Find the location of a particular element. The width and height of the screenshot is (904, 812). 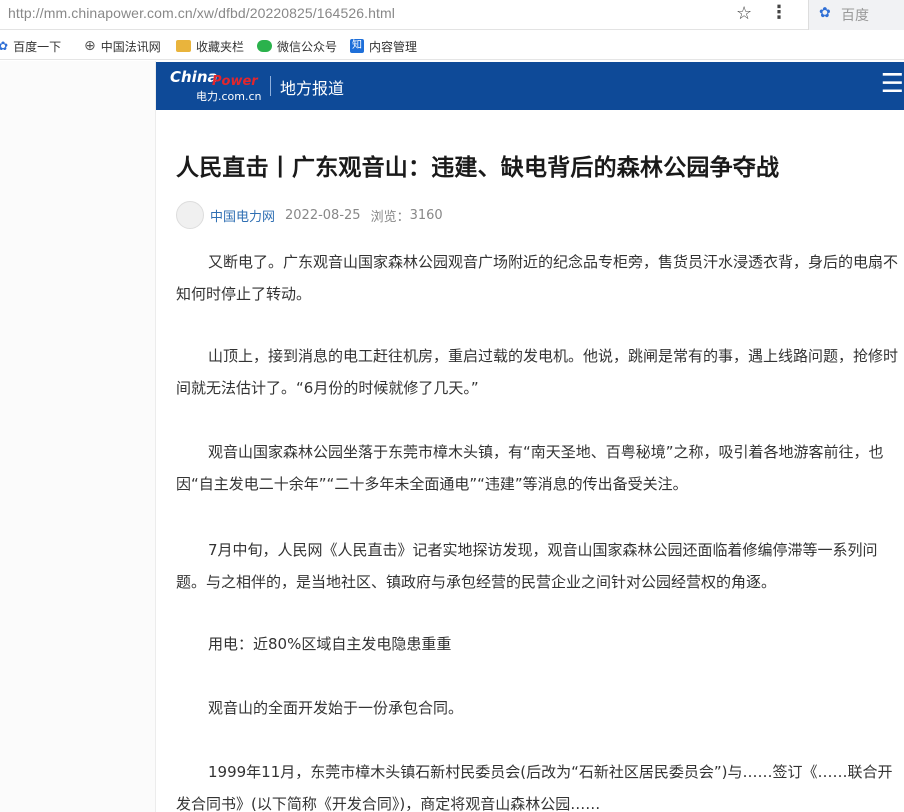

logo-text-power: Power is located at coordinates (235, 81).